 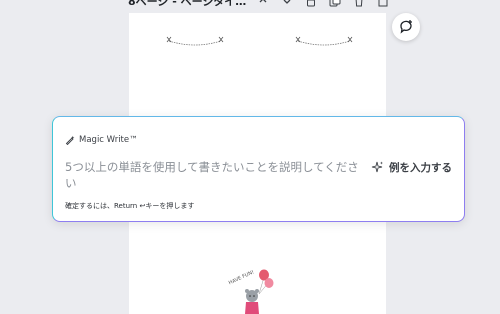 I want to click on add-page-icon, so click(x=383, y=4).